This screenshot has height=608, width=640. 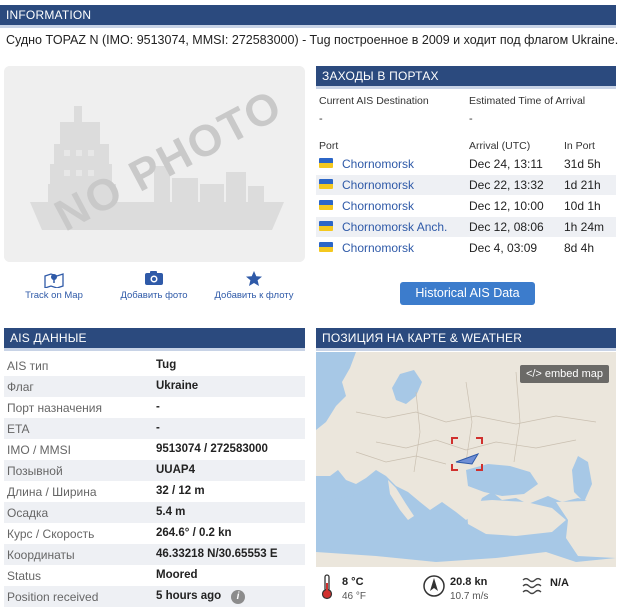 What do you see at coordinates (579, 146) in the screenshot?
I see `column-in-port: In Port` at bounding box center [579, 146].